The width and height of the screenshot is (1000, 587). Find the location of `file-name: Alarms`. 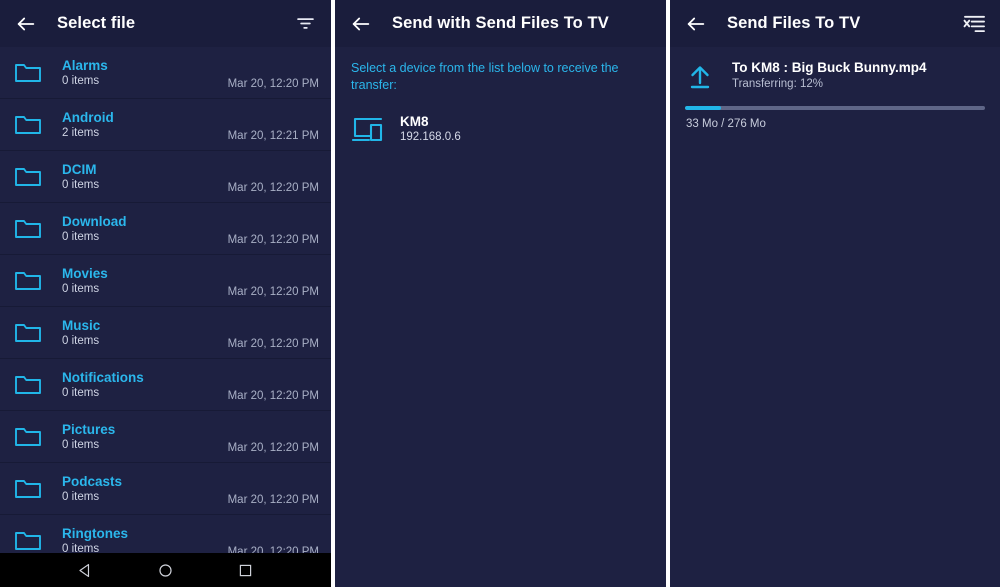

file-name: Alarms is located at coordinates (85, 65).